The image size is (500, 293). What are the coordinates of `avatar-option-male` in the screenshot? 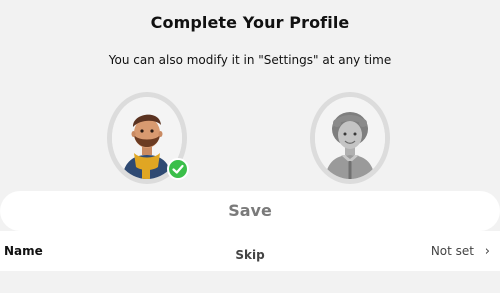 It's located at (148, 138).